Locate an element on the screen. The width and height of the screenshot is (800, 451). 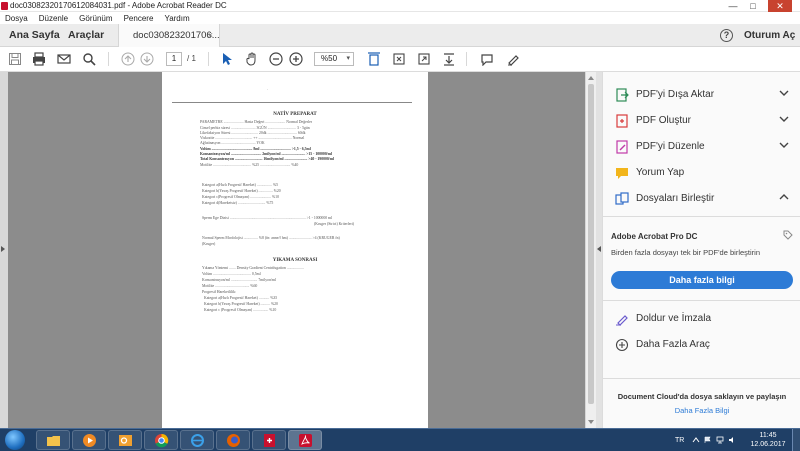
tab-home: Ana Sayfa is located at coordinates (34, 35).